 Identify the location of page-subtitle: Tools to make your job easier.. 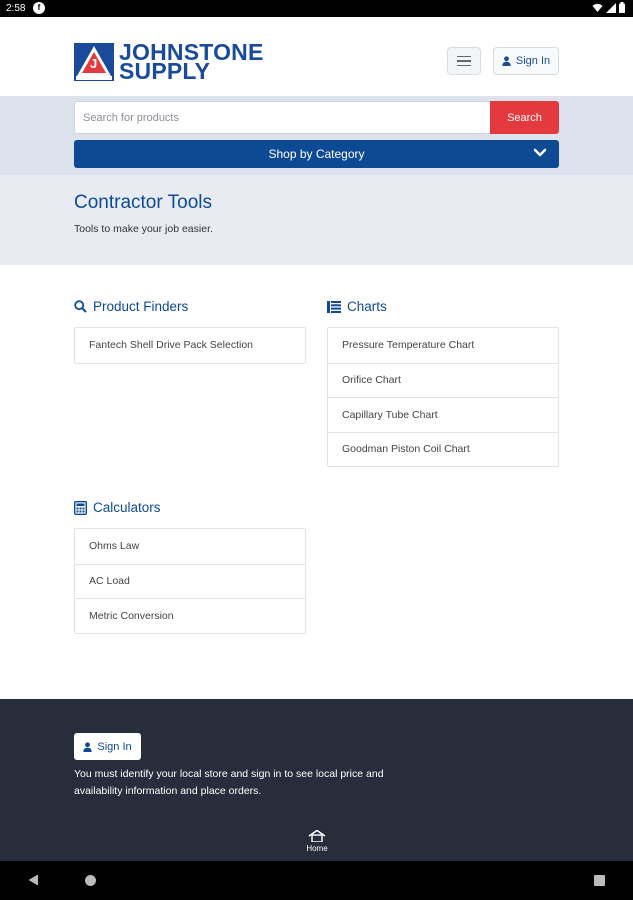
(143, 229).